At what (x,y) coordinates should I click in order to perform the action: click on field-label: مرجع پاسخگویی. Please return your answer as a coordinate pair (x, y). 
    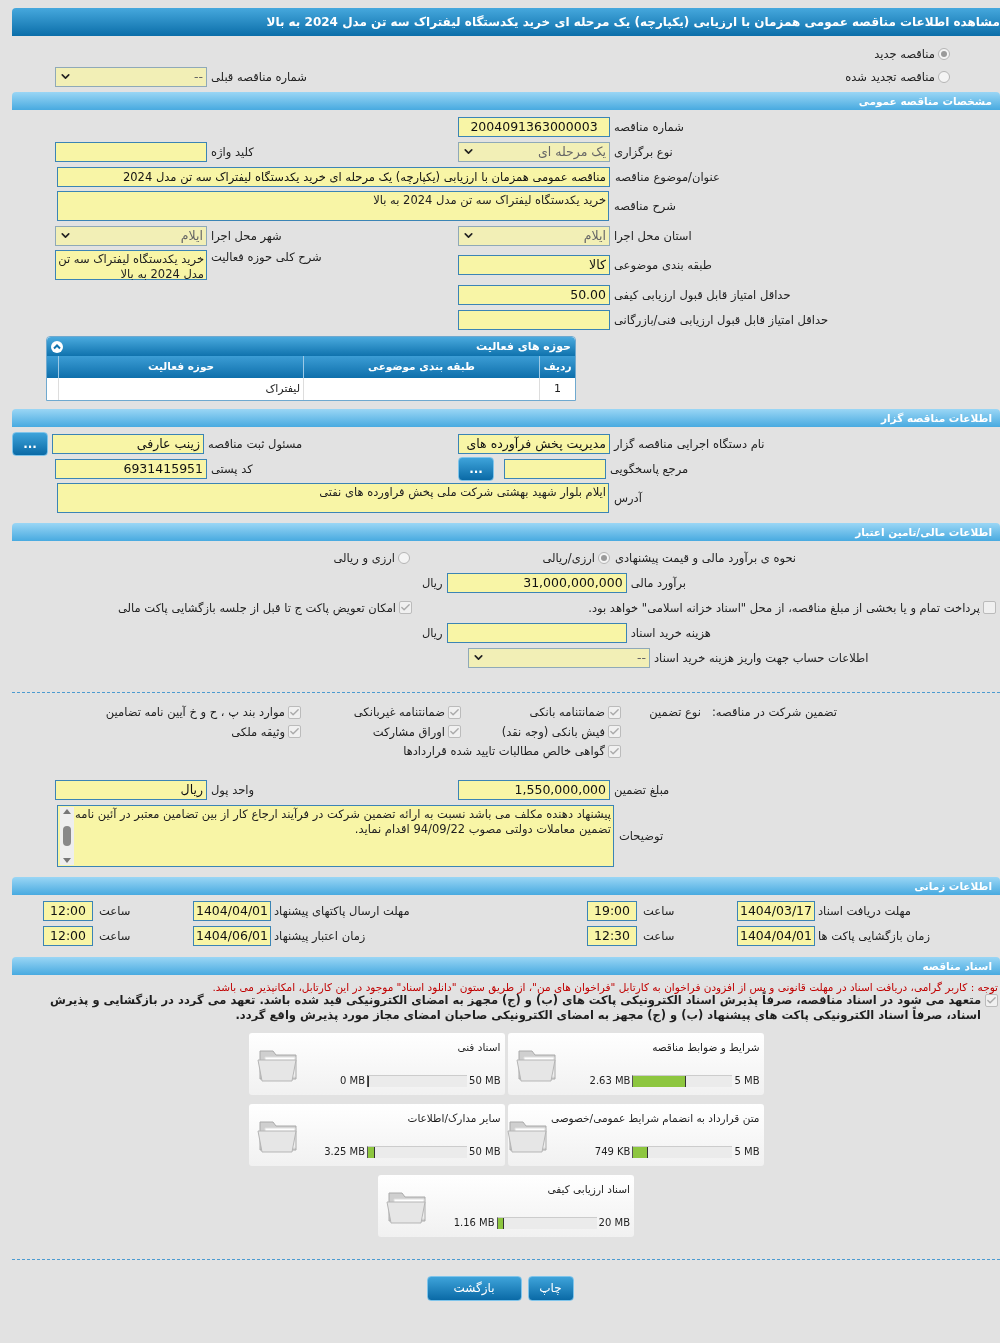
    Looking at the image, I should click on (649, 468).